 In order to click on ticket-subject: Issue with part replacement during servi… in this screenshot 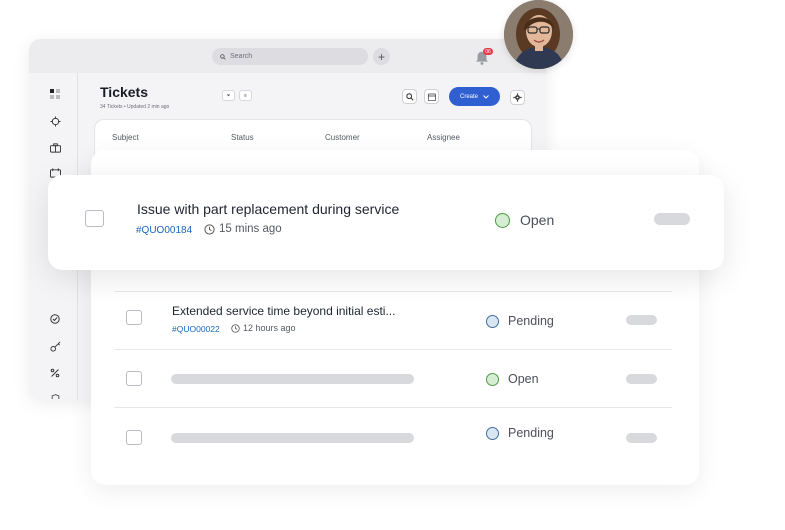, I will do `click(268, 209)`.